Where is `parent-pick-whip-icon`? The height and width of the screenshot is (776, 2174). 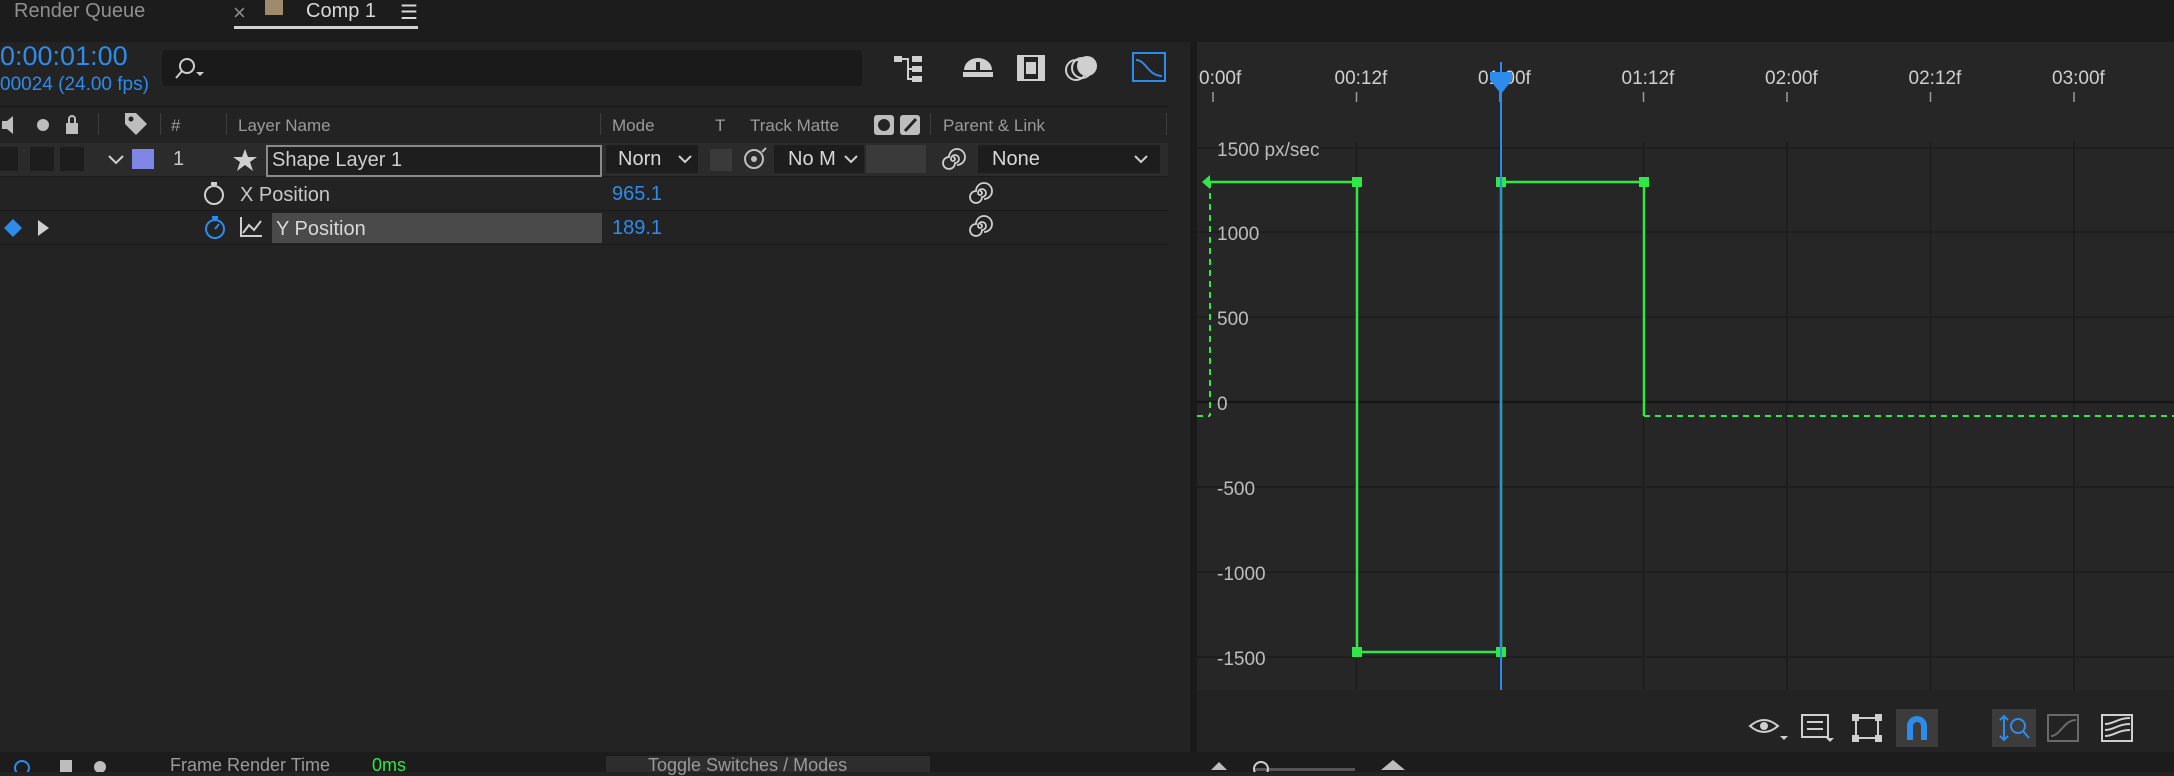
parent-pick-whip-icon is located at coordinates (953, 159).